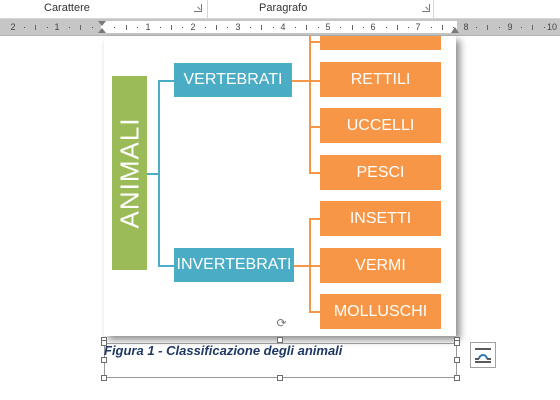  What do you see at coordinates (238, 27) in the screenshot?
I see `ruler-number: 3` at bounding box center [238, 27].